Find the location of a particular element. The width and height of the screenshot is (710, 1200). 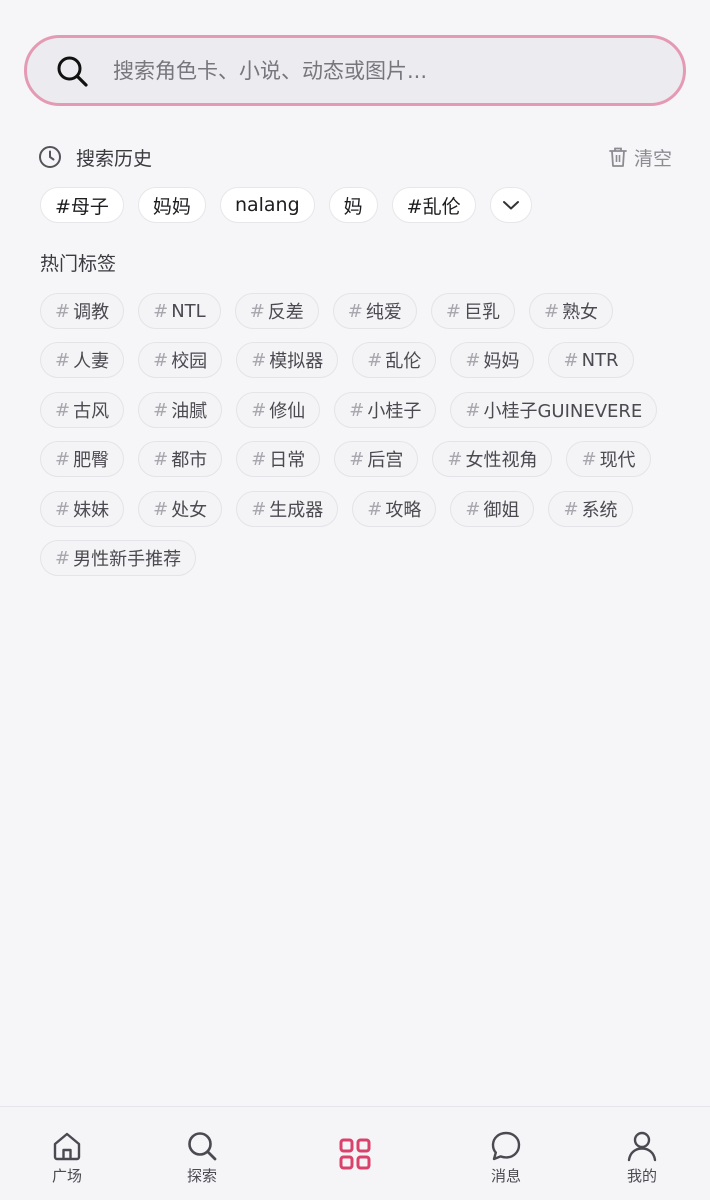

history-chip: 妈妈 is located at coordinates (171, 205).